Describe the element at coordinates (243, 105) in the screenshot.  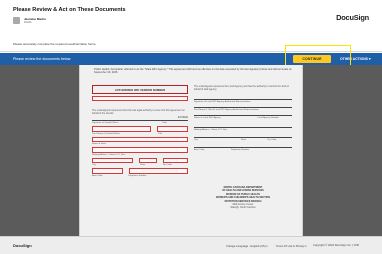
I see `local-name-line` at that location.